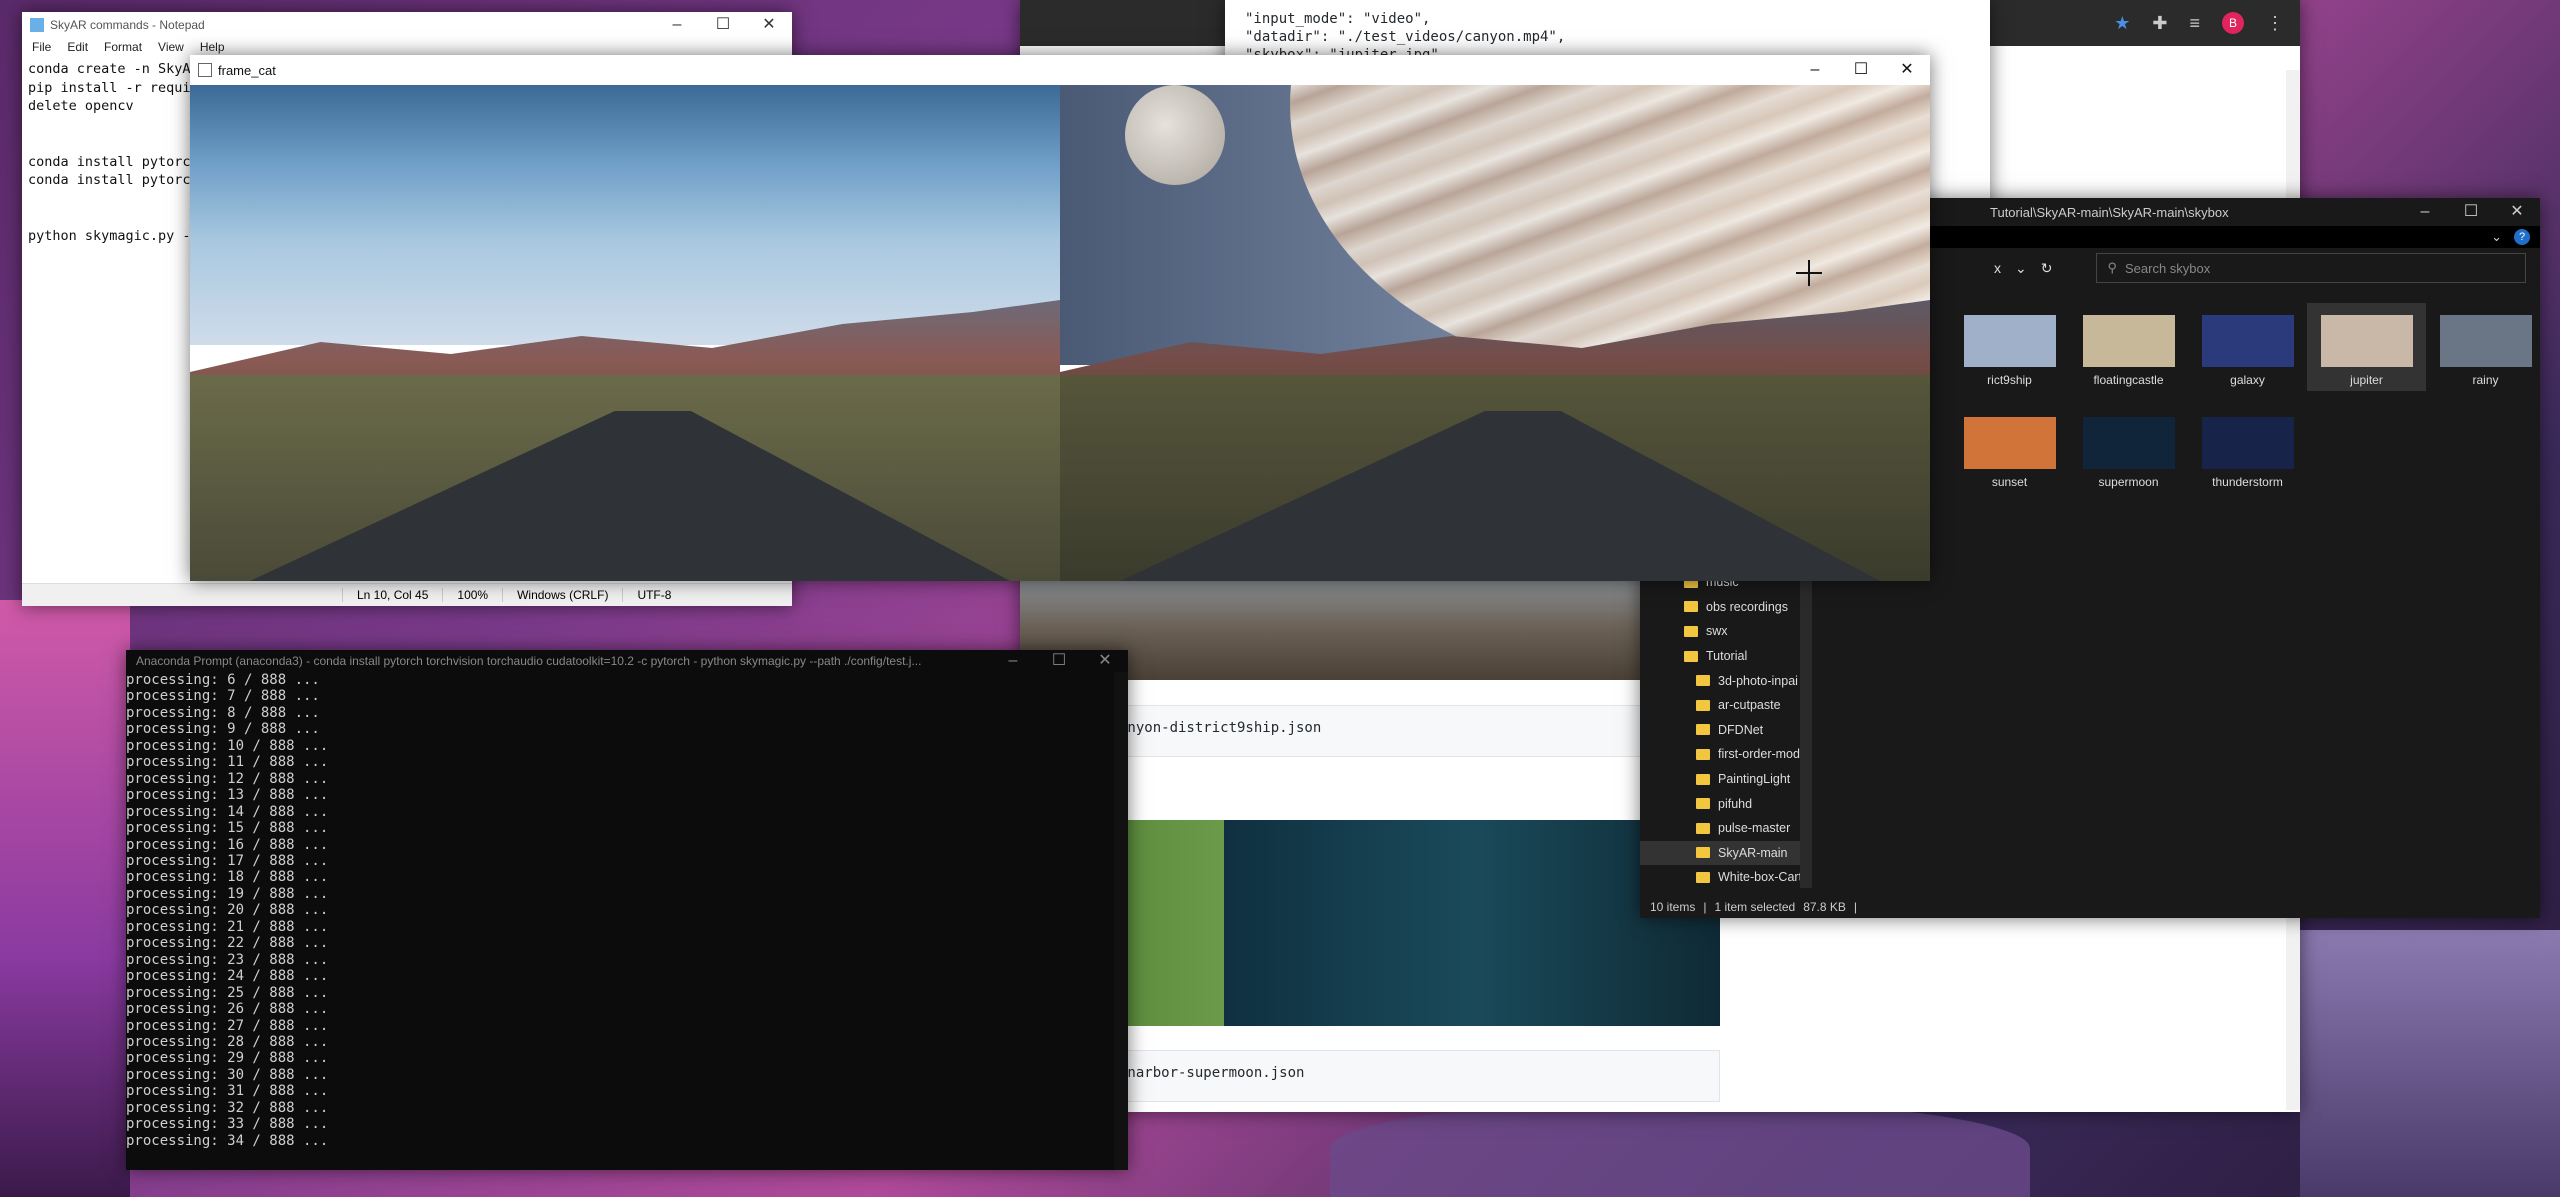 The image size is (2560, 1197). I want to click on frame-cat-title: frame_cat, so click(247, 70).